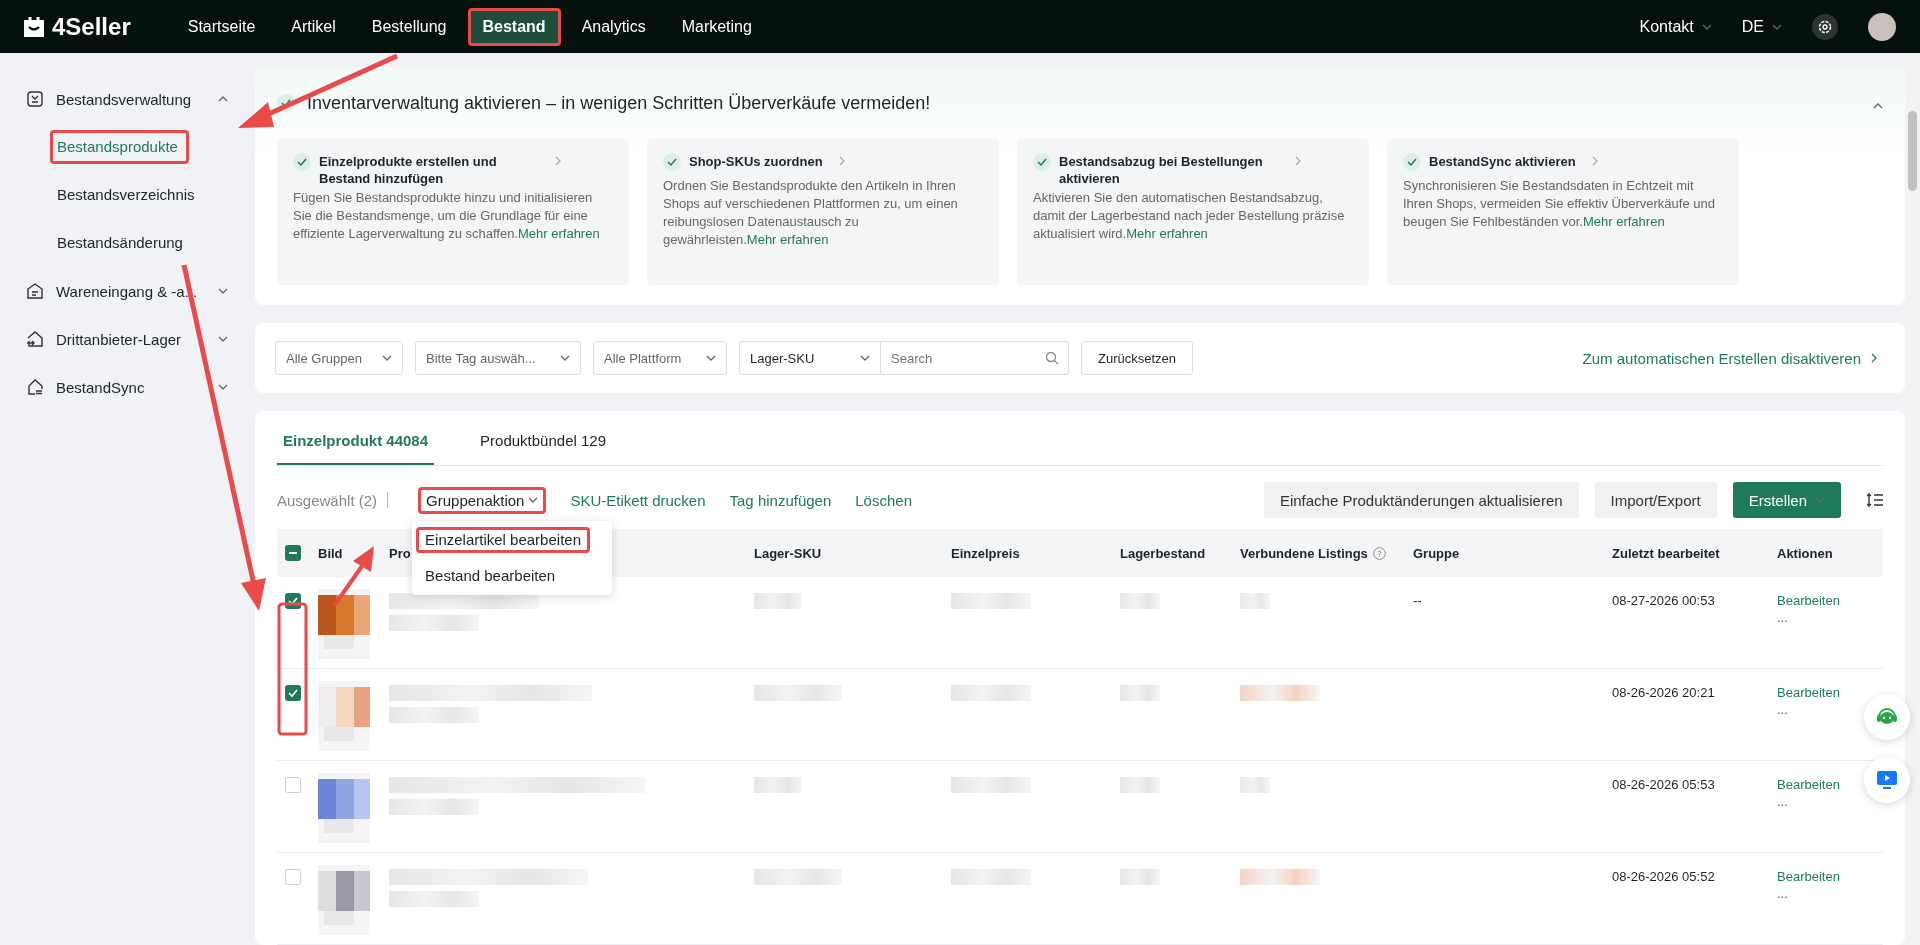 This screenshot has height=945, width=1920. Describe the element at coordinates (503, 539) in the screenshot. I see `menu-item: Einzelartikel bearbeiten` at that location.